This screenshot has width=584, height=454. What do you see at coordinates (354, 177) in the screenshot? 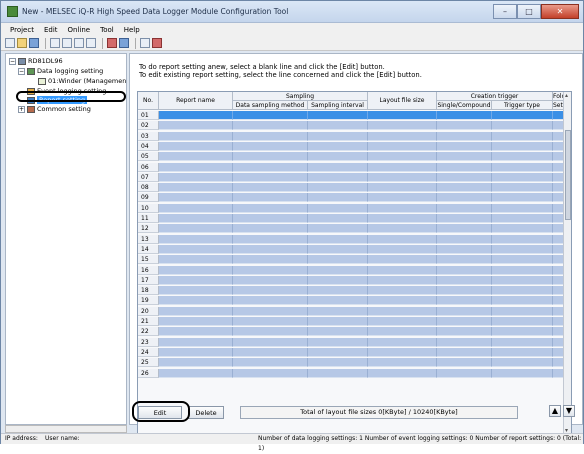
I see `table-row: 07` at bounding box center [354, 177].